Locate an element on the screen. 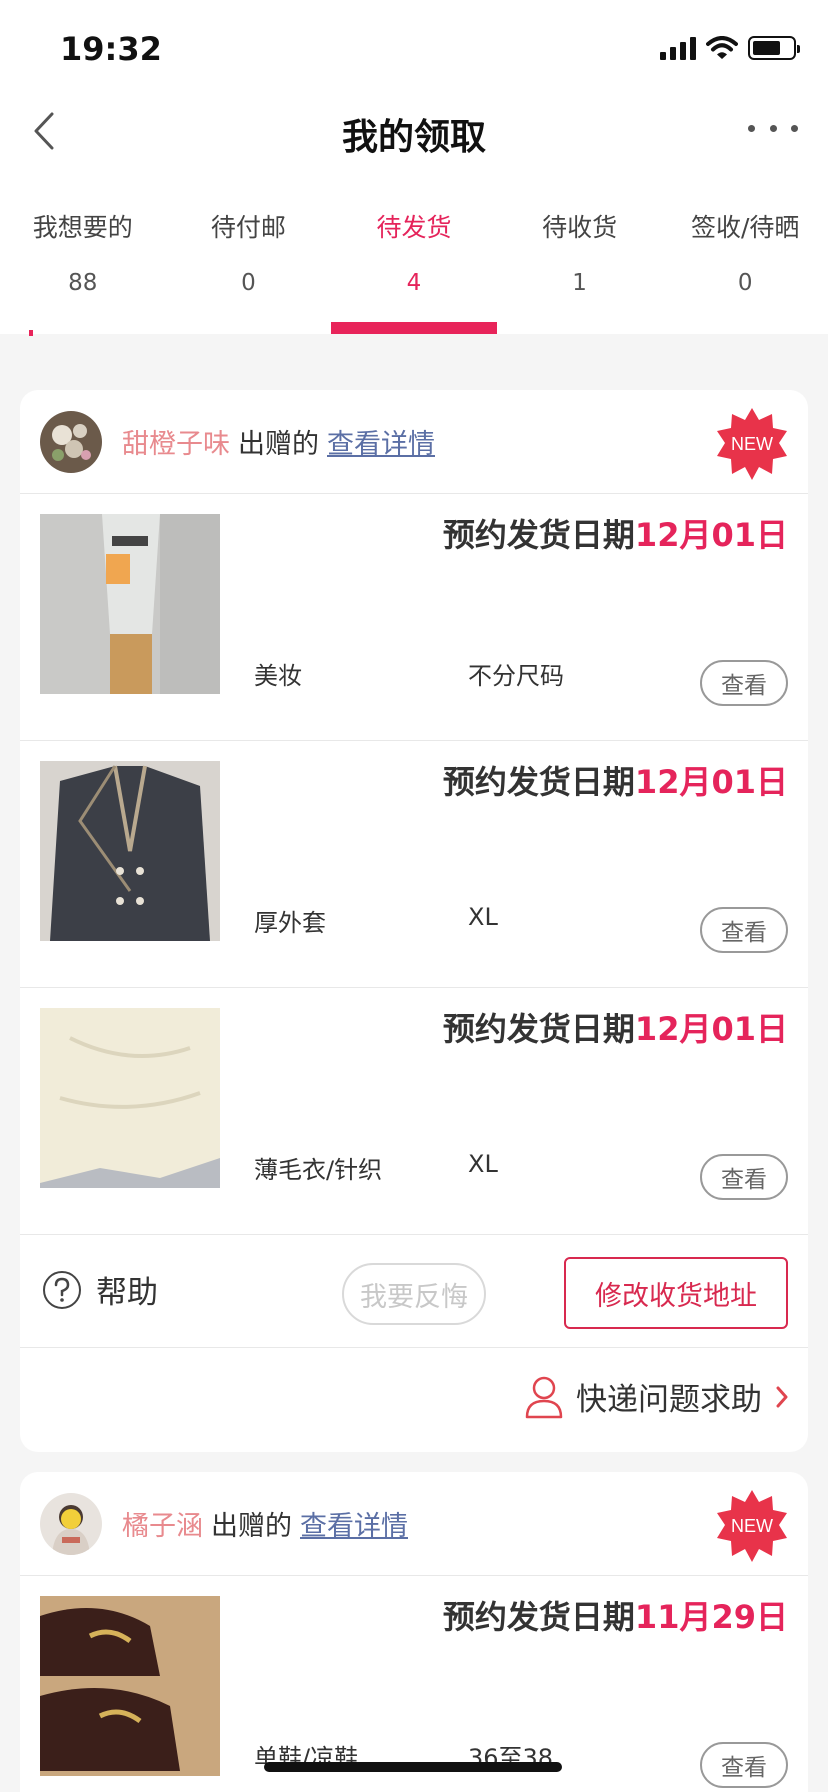 Image resolution: width=828 pixels, height=1792 pixels. ship-date-line: 预约发货日期11月29日 is located at coordinates (615, 1615).